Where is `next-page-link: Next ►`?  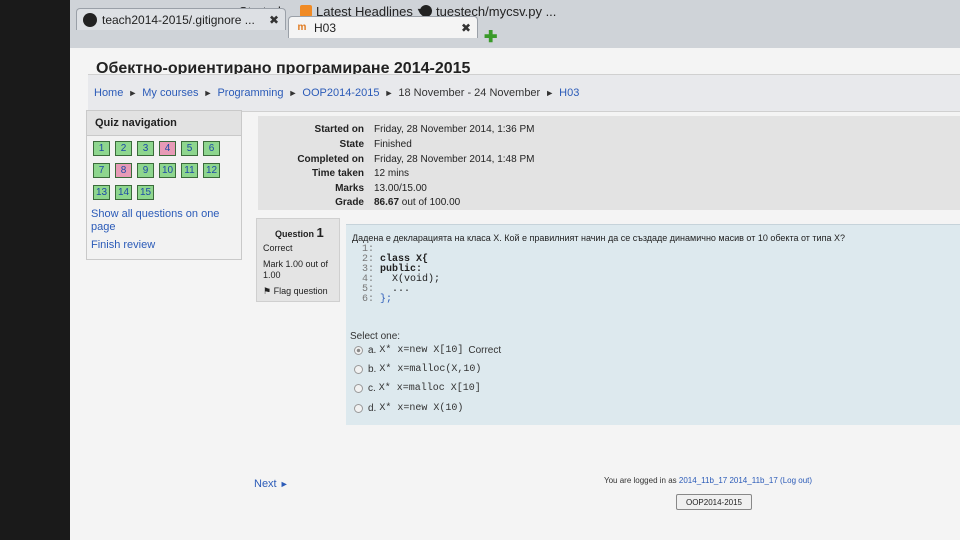 next-page-link: Next ► is located at coordinates (271, 484).